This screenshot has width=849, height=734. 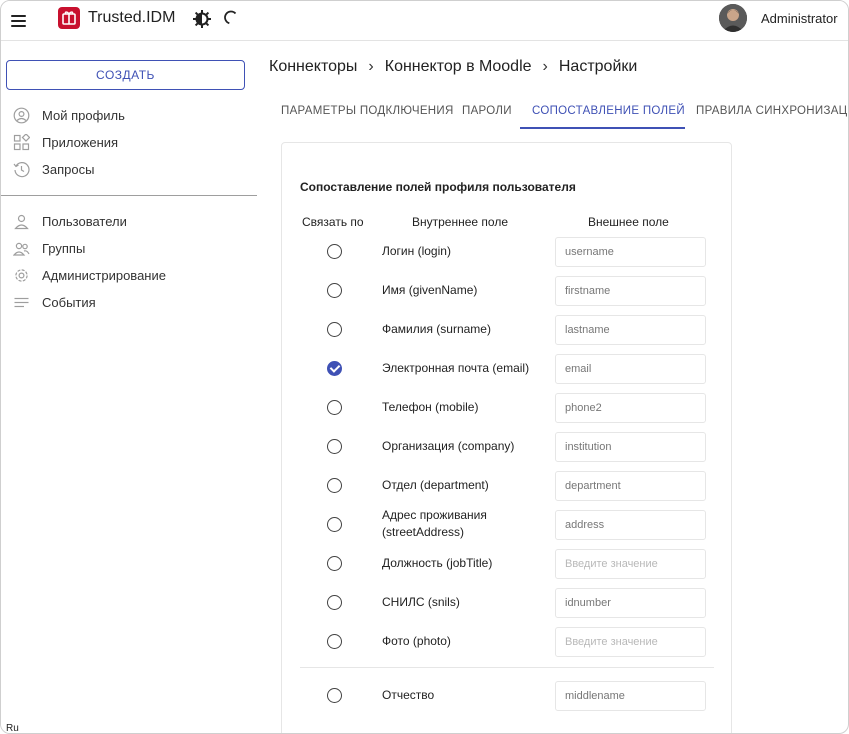 What do you see at coordinates (507, 645) in the screenshot?
I see `mapping-row-photo: Фото (photo)` at bounding box center [507, 645].